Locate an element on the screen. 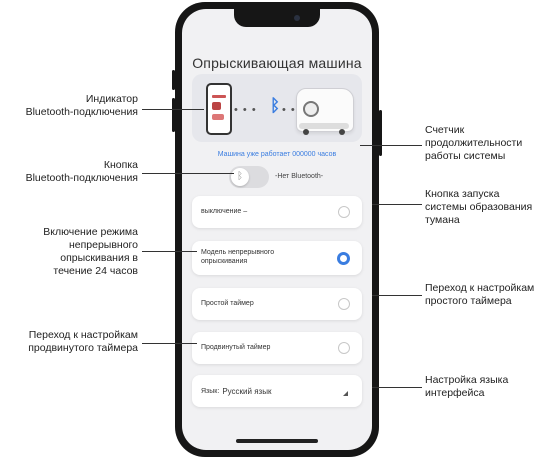 Image resolution: width=553 pixels, height=459 pixels. option-label: Модель непрерывного опрыскивания is located at coordinates (238, 257).